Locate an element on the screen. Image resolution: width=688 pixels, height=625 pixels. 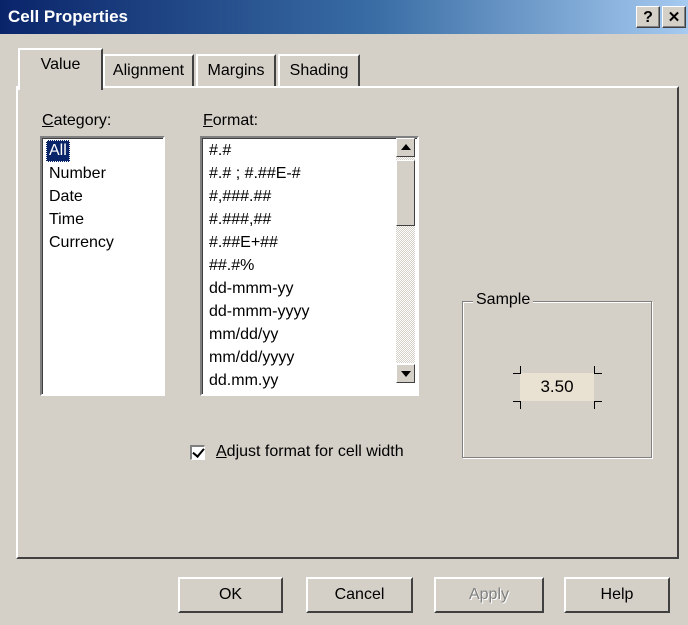
window-title: Cell Properties is located at coordinates (68, 16).